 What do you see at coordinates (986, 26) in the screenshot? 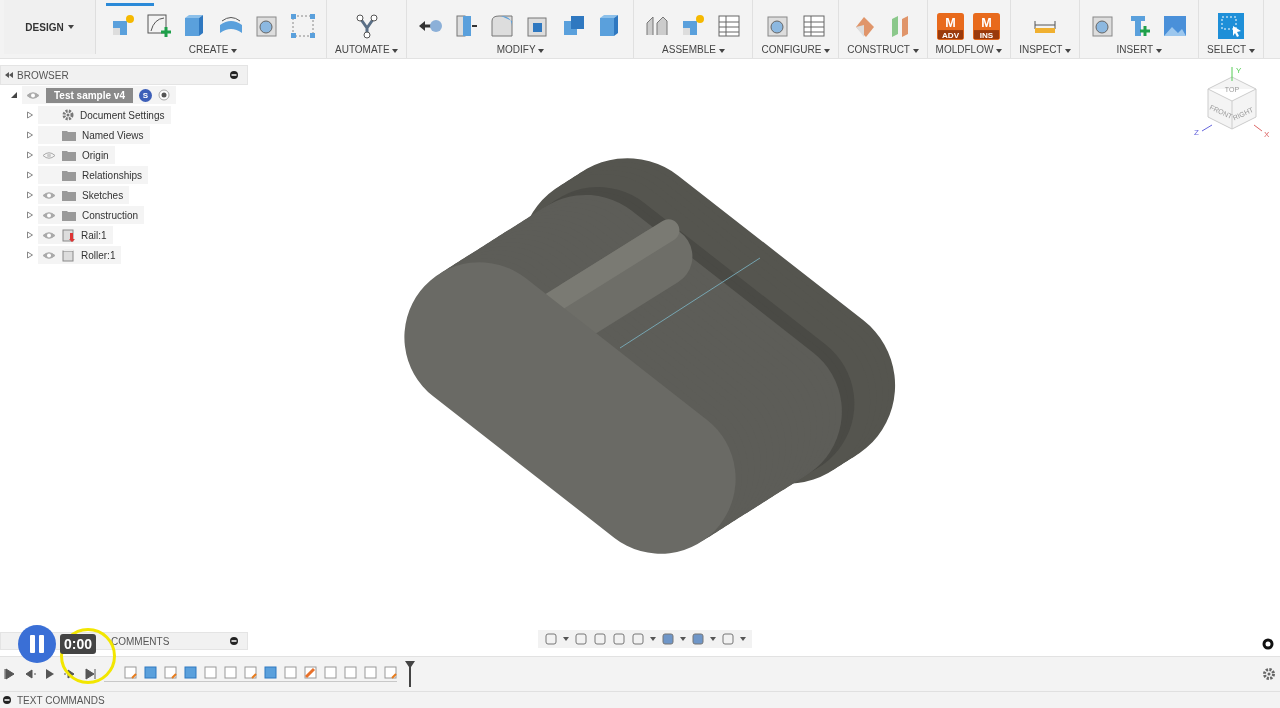
I see `tool-button: M INS` at bounding box center [986, 26].